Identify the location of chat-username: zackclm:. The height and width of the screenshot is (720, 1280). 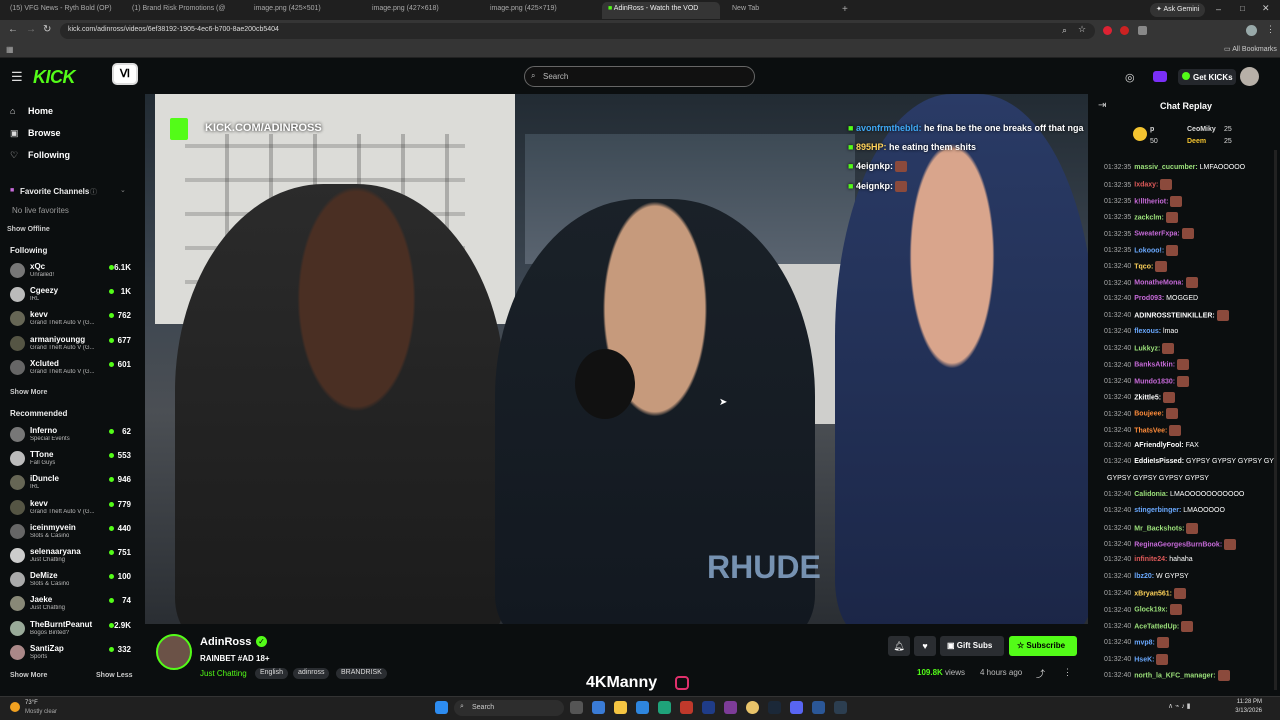
(1149, 217).